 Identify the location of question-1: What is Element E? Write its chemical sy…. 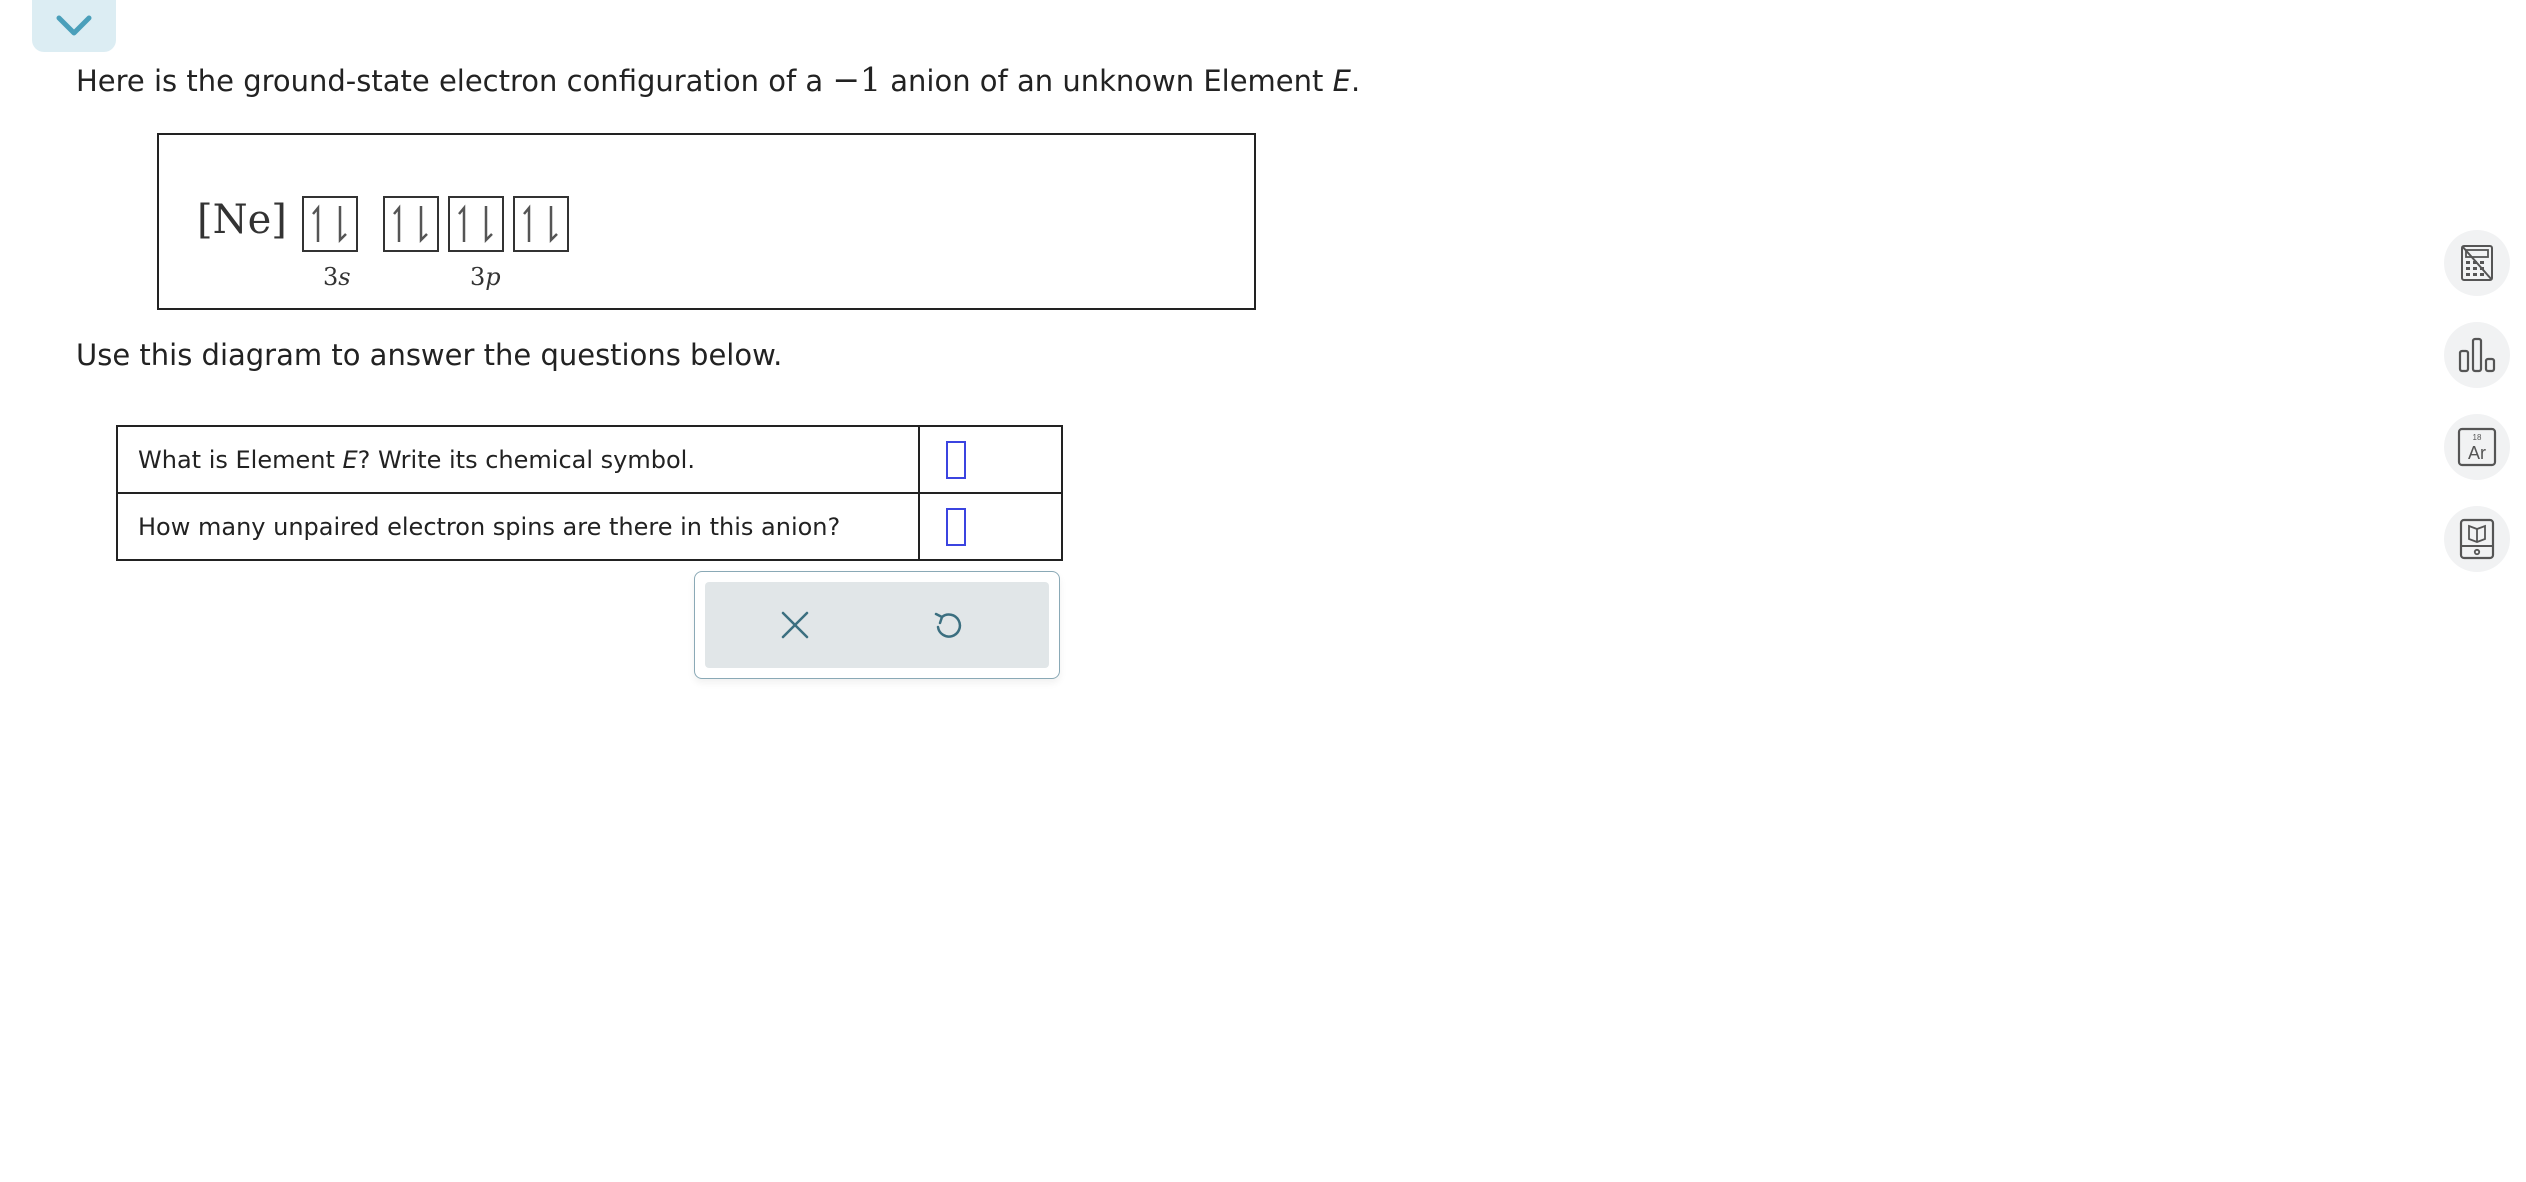
(518, 459).